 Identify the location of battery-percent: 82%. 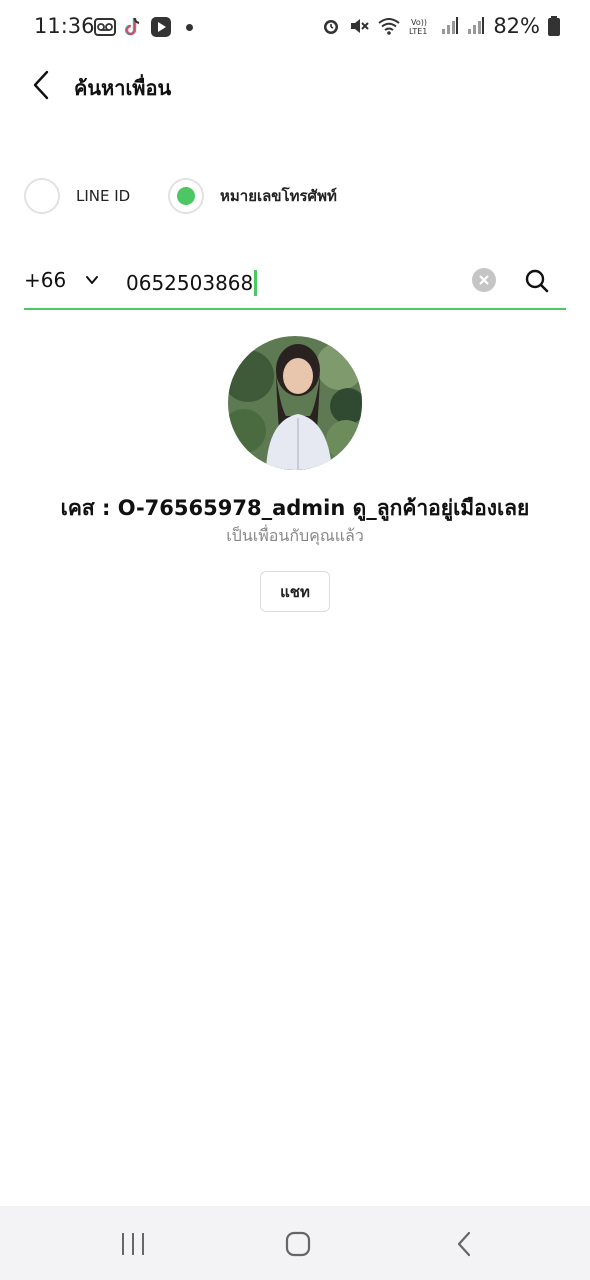
(516, 26).